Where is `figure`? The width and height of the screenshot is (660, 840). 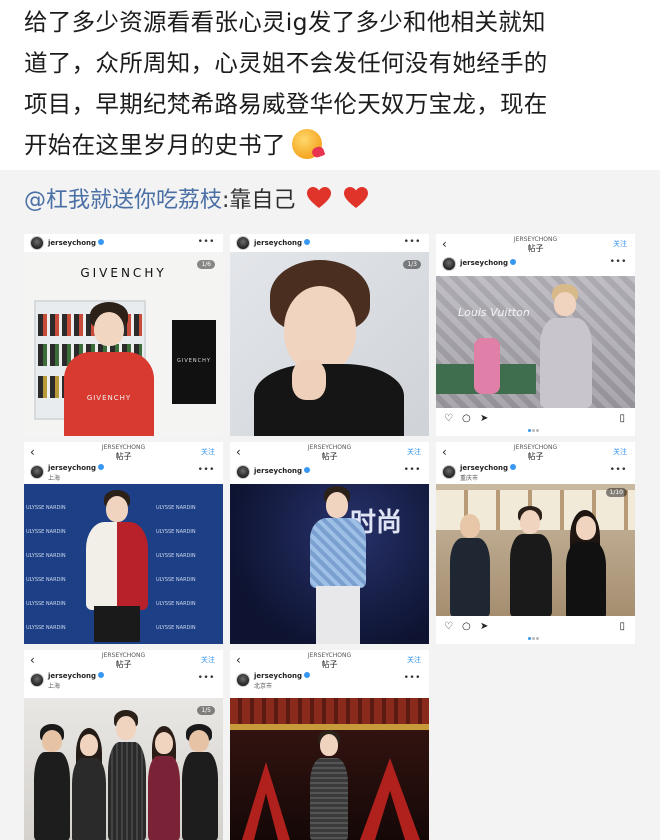 figure is located at coordinates (487, 366).